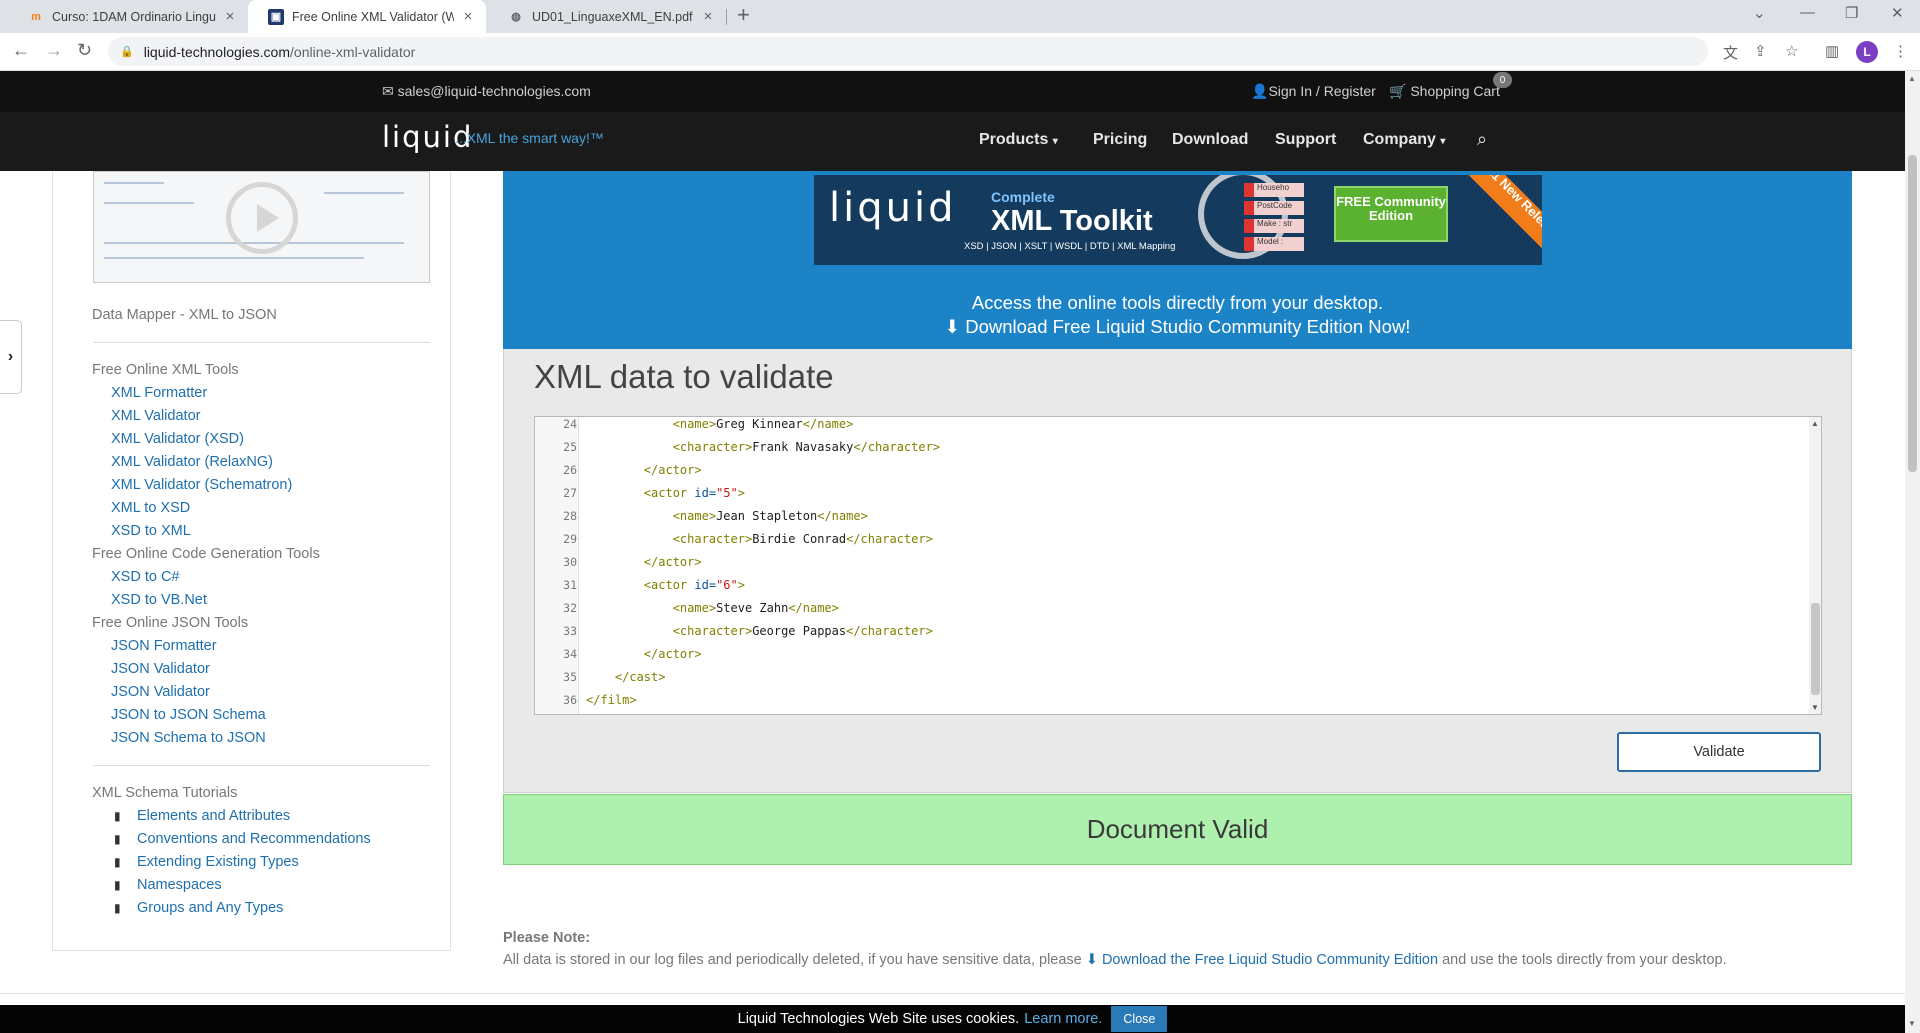 This screenshot has width=1920, height=1033. I want to click on sidebar-link-xml-validator-xsd: XML Validator (XSD), so click(177, 439).